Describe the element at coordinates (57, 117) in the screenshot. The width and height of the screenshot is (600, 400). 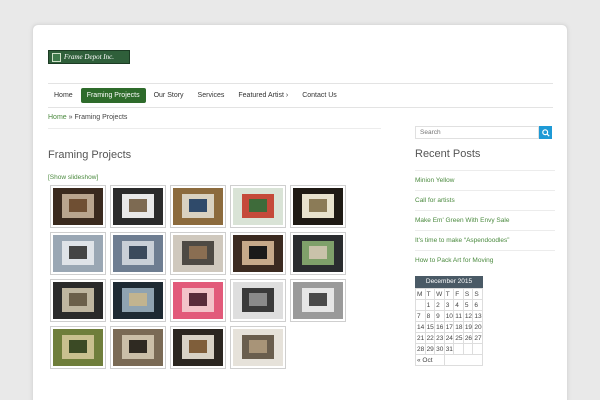
I see `breadcrumb-home-link: Home` at that location.